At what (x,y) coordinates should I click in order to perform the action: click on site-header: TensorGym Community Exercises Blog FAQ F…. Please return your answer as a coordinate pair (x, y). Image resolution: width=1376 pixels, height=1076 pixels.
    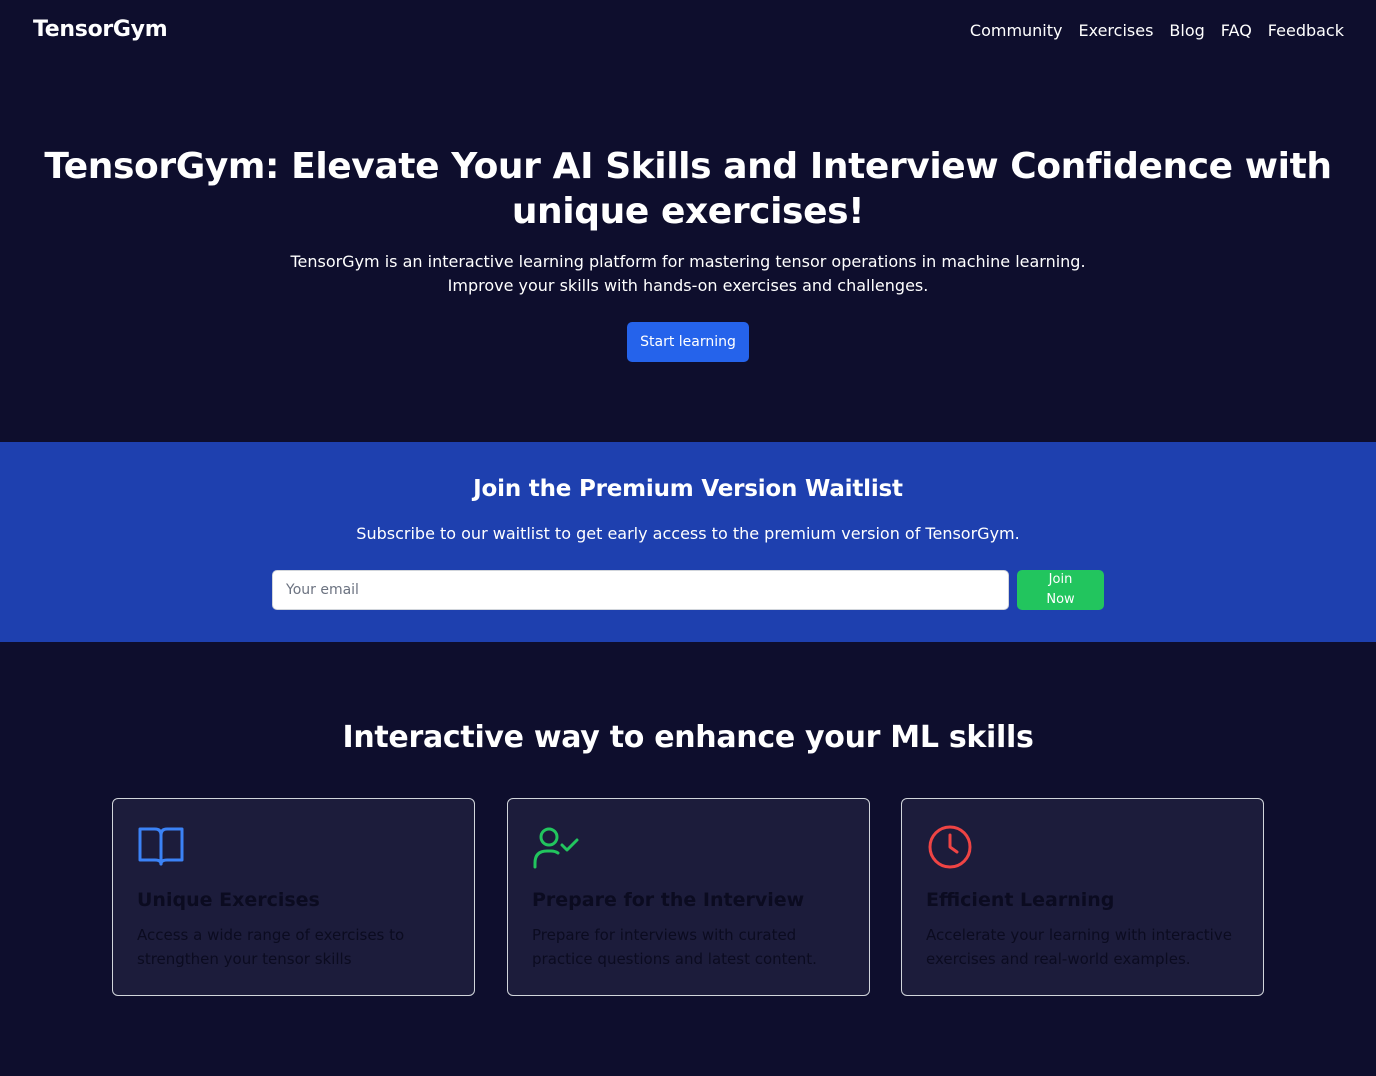
    Looking at the image, I should click on (688, 32).